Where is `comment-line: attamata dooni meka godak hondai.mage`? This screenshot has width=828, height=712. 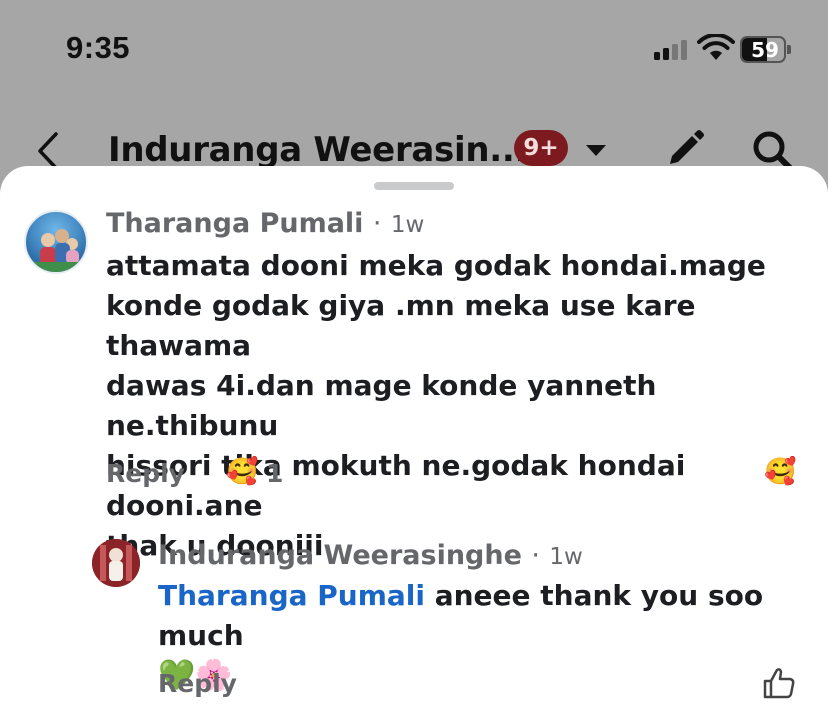
comment-line: attamata dooni meka godak hondai.mage is located at coordinates (436, 265).